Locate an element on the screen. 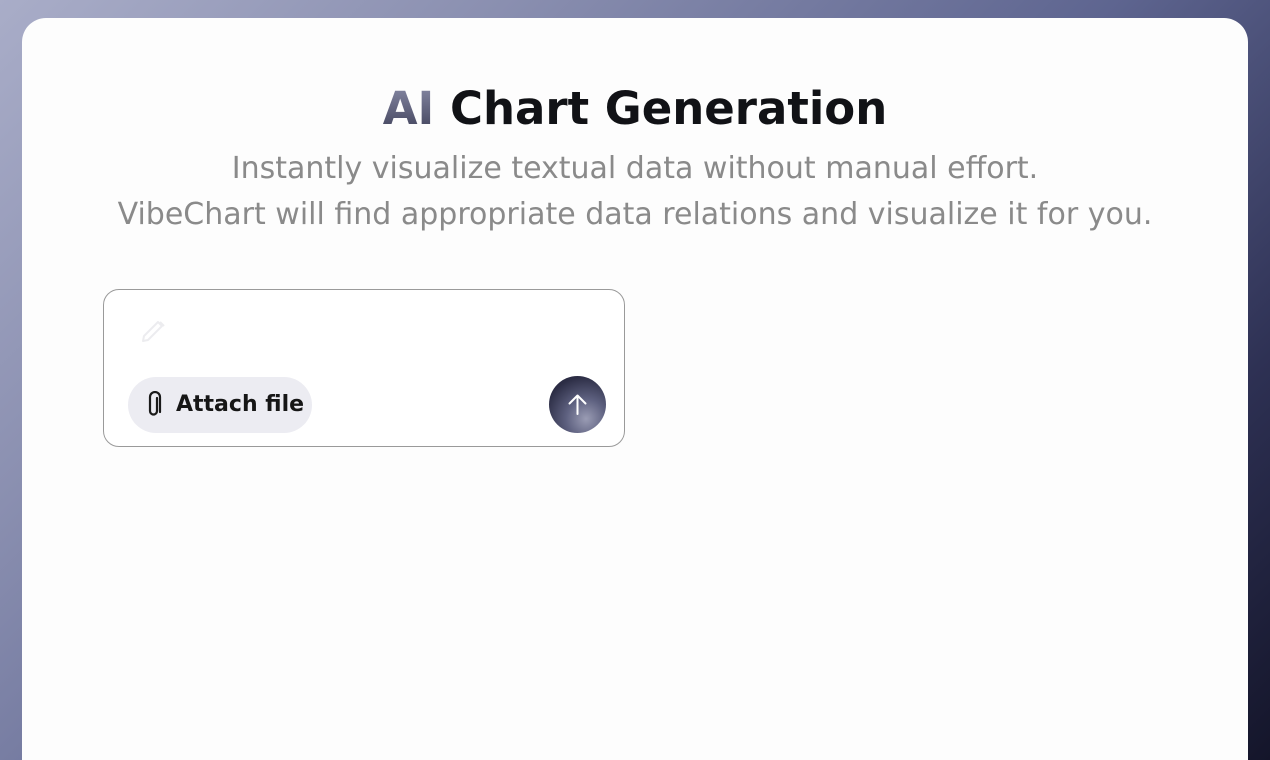 The height and width of the screenshot is (760, 1270). prompt-input is located at coordinates (367, 331).